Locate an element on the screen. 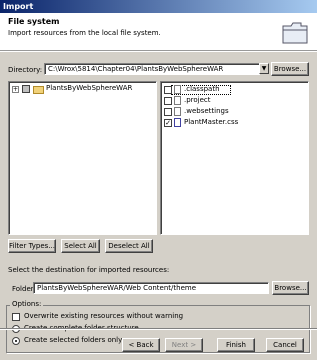  list-item: .websettings is located at coordinates (206, 111).